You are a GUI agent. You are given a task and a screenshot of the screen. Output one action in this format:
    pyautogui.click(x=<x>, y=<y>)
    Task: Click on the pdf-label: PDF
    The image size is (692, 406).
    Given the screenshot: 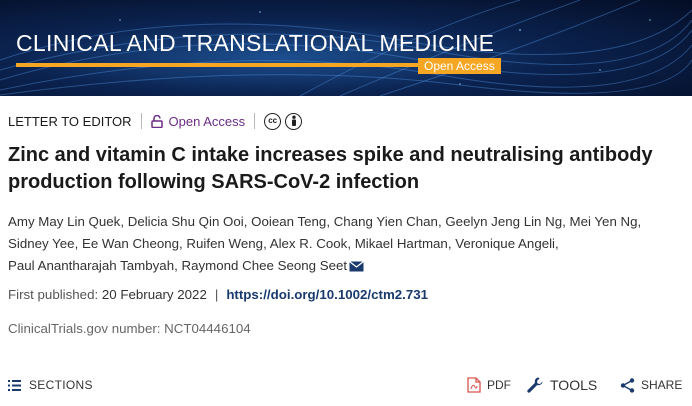 What is the action you would take?
    pyautogui.click(x=499, y=385)
    